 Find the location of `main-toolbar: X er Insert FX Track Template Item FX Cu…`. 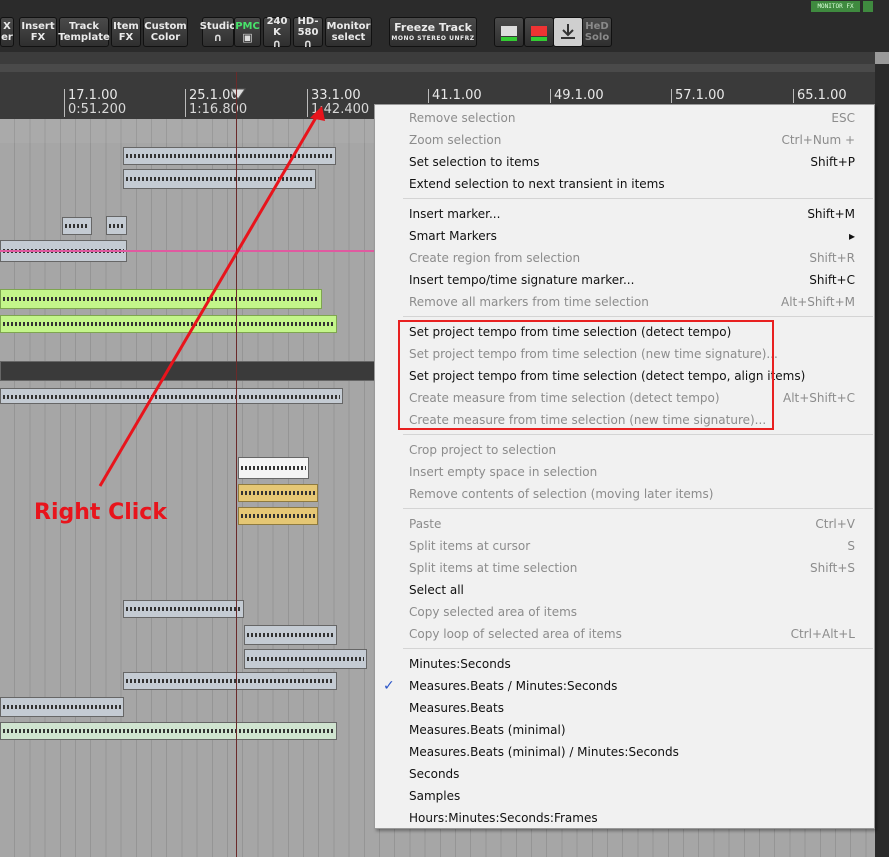

main-toolbar: X er Insert FX Track Template Item FX Cu… is located at coordinates (444, 26).